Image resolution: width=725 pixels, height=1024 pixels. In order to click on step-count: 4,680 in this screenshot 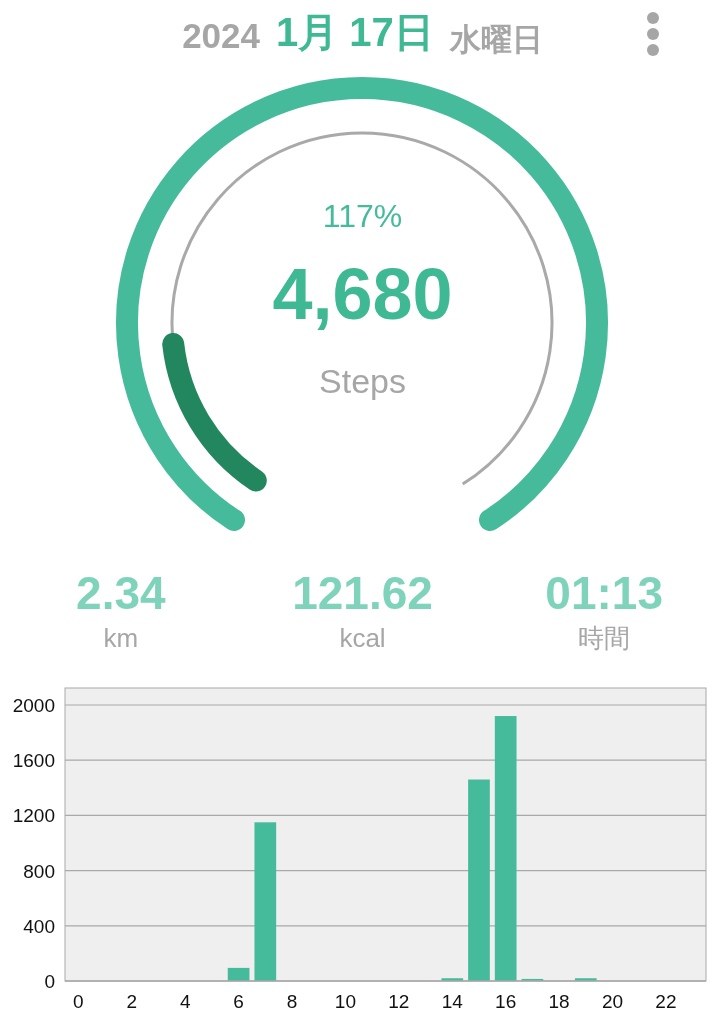, I will do `click(362, 294)`.